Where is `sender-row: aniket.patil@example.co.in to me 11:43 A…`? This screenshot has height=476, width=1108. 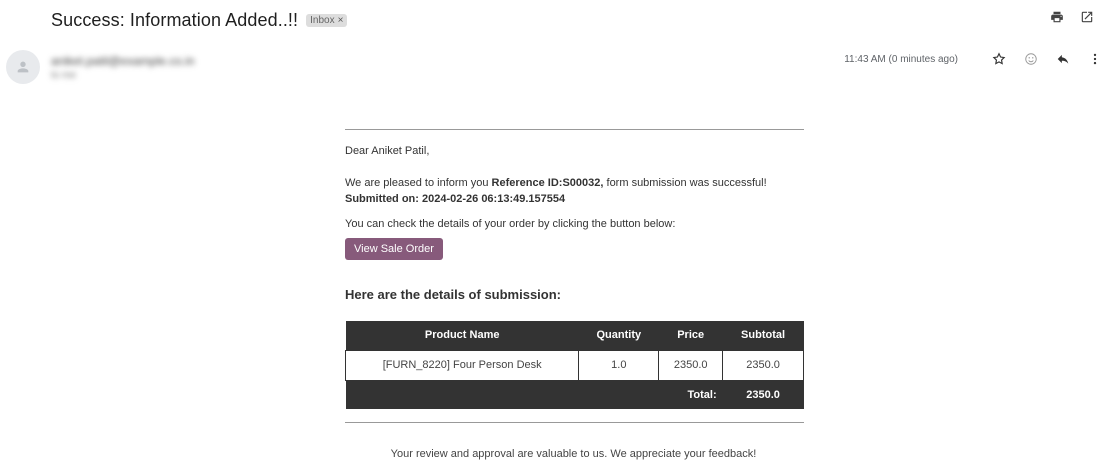 sender-row: aniket.patil@example.co.in to me 11:43 A… is located at coordinates (554, 70).